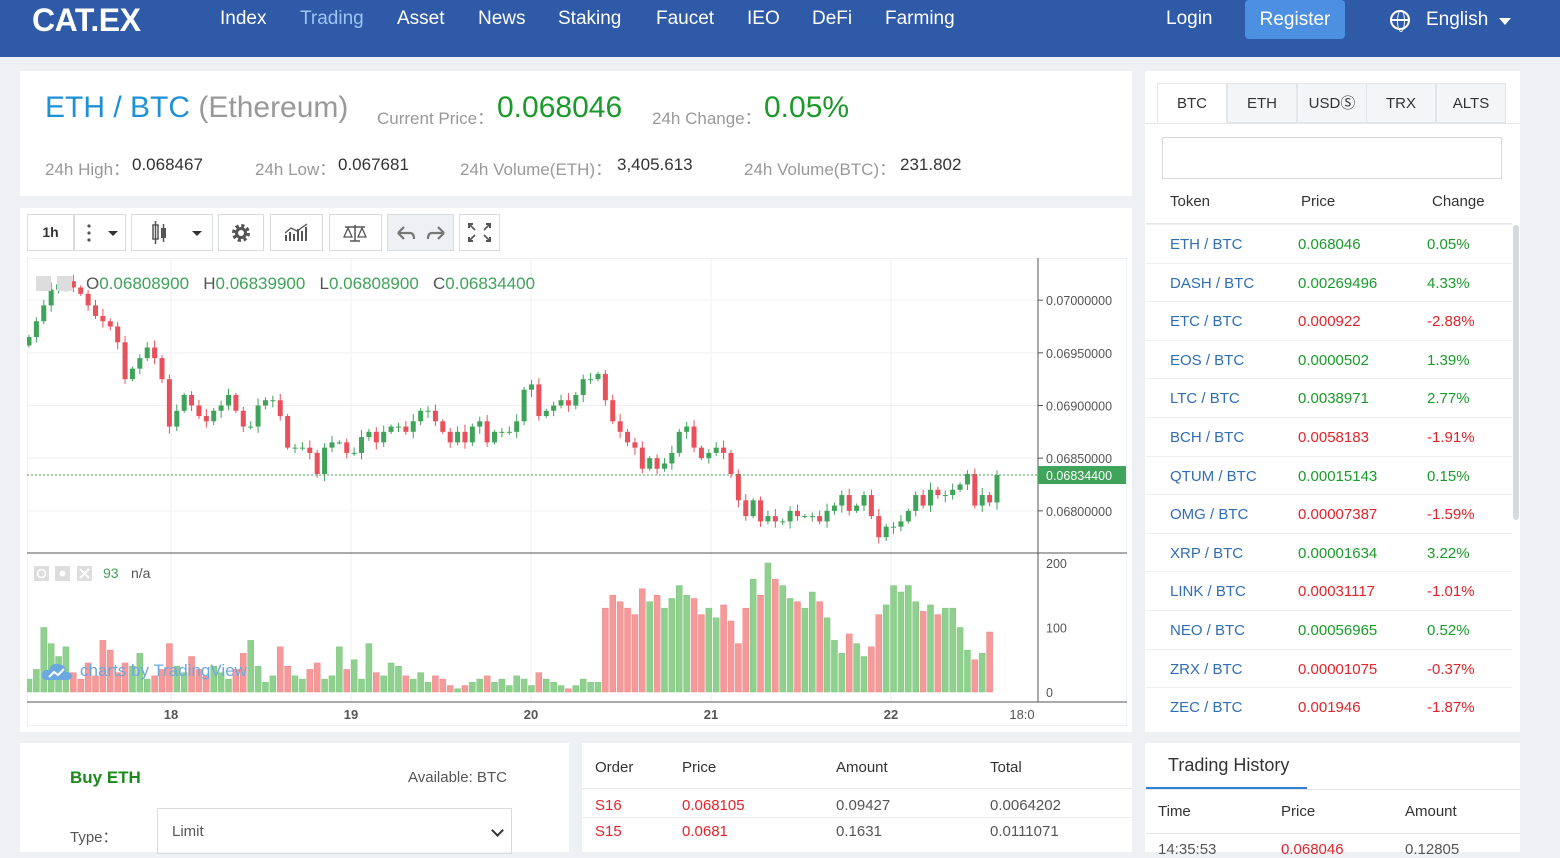  What do you see at coordinates (1401, 103) in the screenshot?
I see `market-tab-trx: TRX` at bounding box center [1401, 103].